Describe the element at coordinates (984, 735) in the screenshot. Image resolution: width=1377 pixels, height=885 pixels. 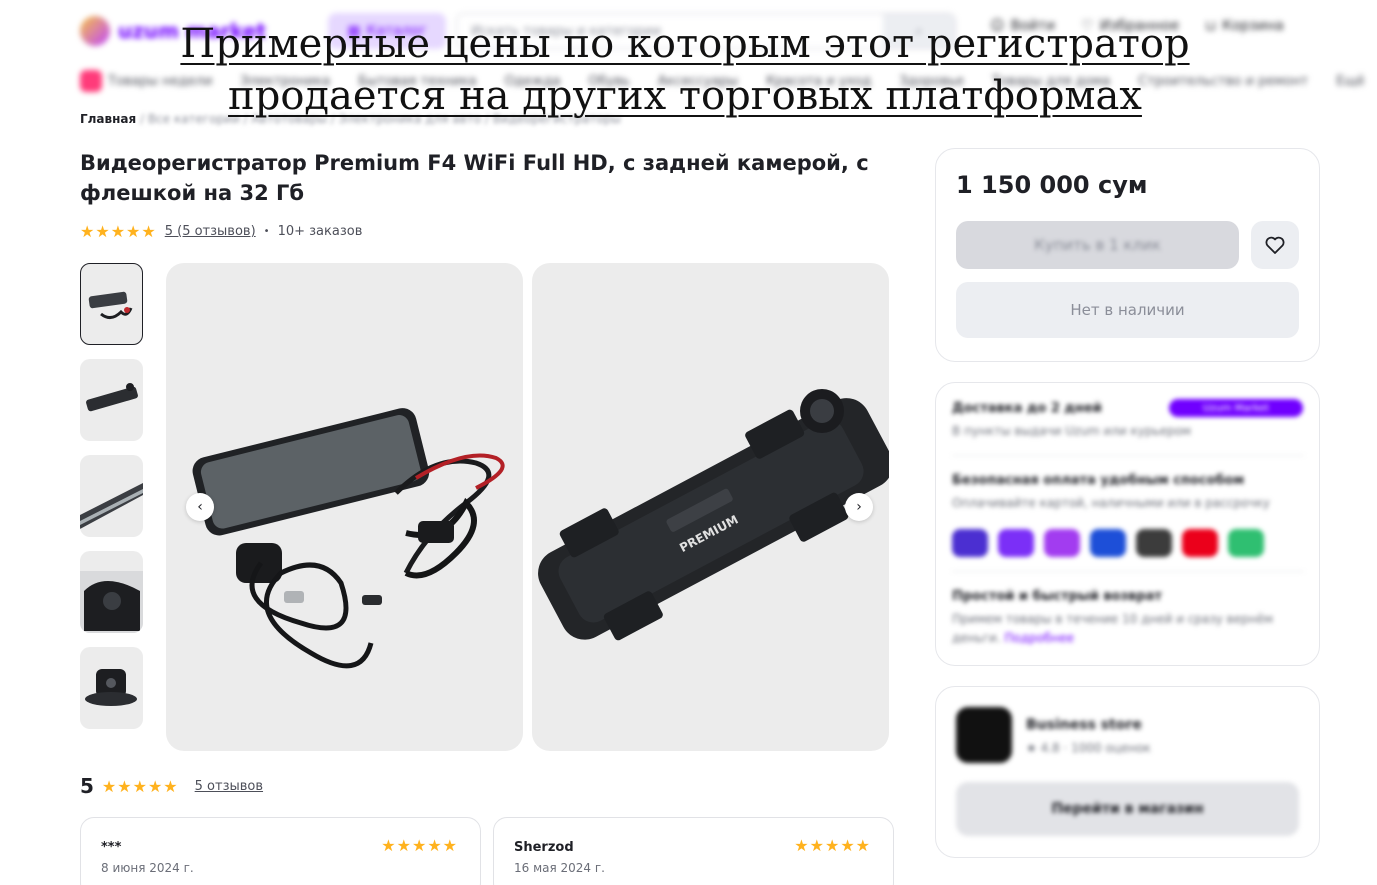
I see `store-logo` at that location.